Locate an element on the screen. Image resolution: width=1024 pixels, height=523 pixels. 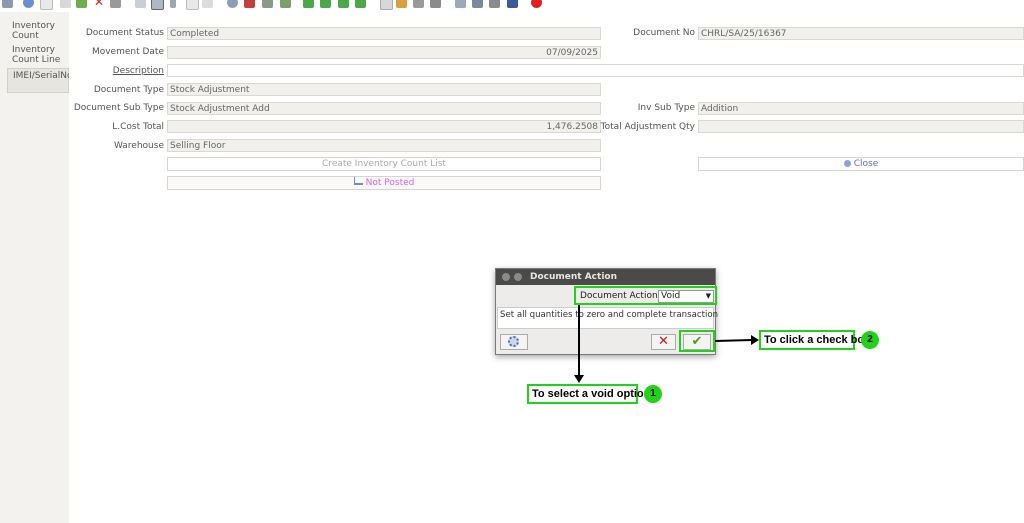
notes-icon is located at coordinates (207, 4).